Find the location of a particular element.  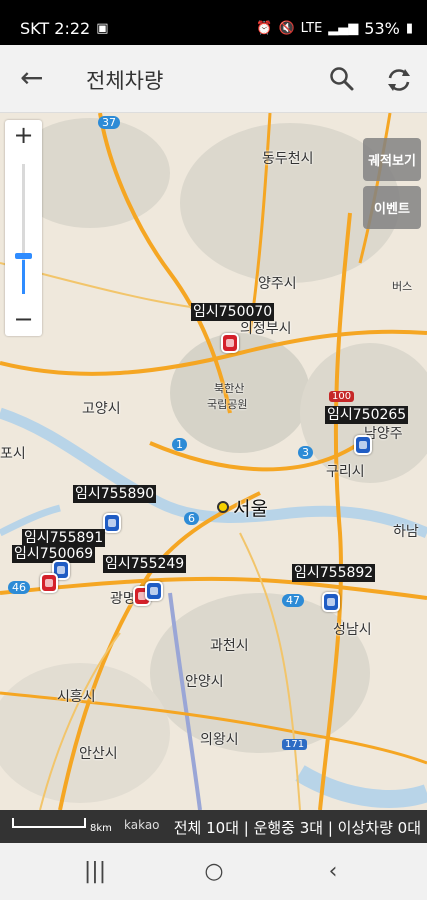

vehicle-summary: 전체 10대 | 운행중 3대 | 이상차량 0대 is located at coordinates (297, 828).